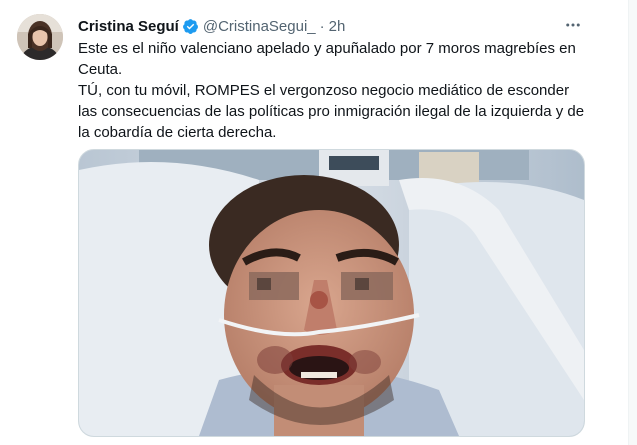 Image resolution: width=637 pixels, height=445 pixels. What do you see at coordinates (190, 26) in the screenshot?
I see `verified-badge-icon` at bounding box center [190, 26].